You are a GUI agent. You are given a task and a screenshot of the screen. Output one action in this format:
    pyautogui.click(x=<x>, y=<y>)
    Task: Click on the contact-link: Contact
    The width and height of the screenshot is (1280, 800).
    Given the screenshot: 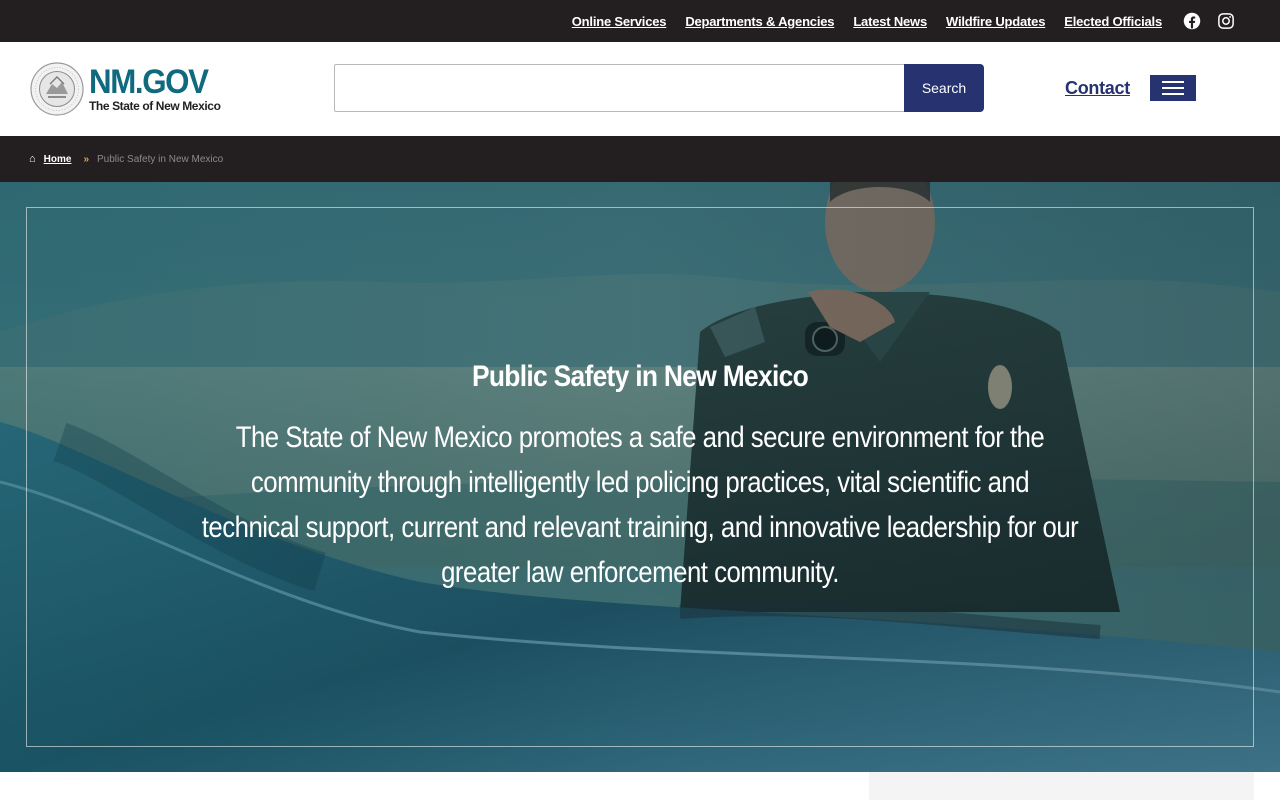 What is the action you would take?
    pyautogui.click(x=1097, y=88)
    